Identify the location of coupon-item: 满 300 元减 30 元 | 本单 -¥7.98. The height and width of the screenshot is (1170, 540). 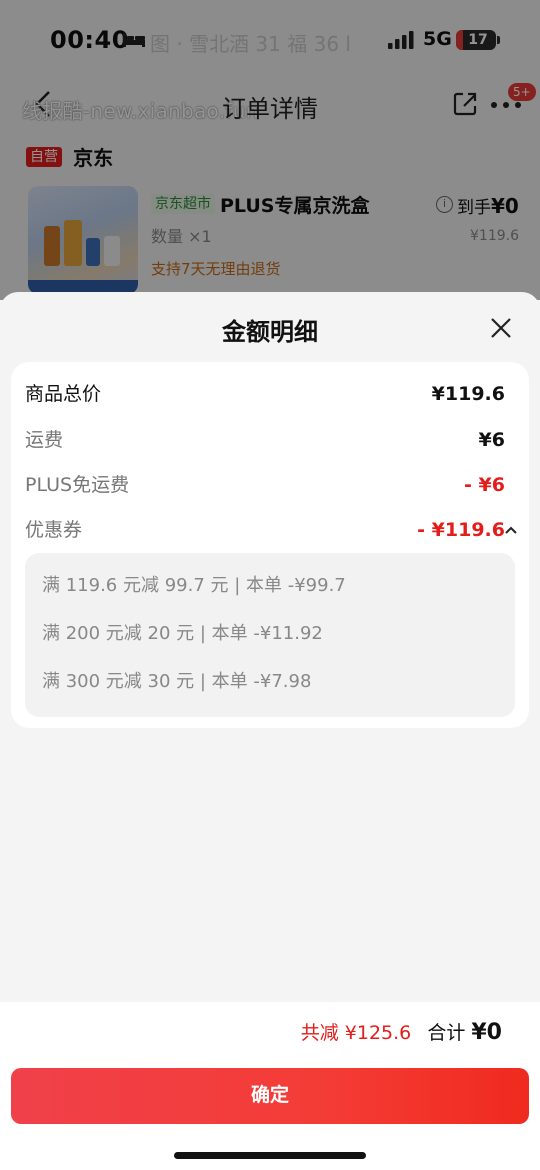
(177, 681).